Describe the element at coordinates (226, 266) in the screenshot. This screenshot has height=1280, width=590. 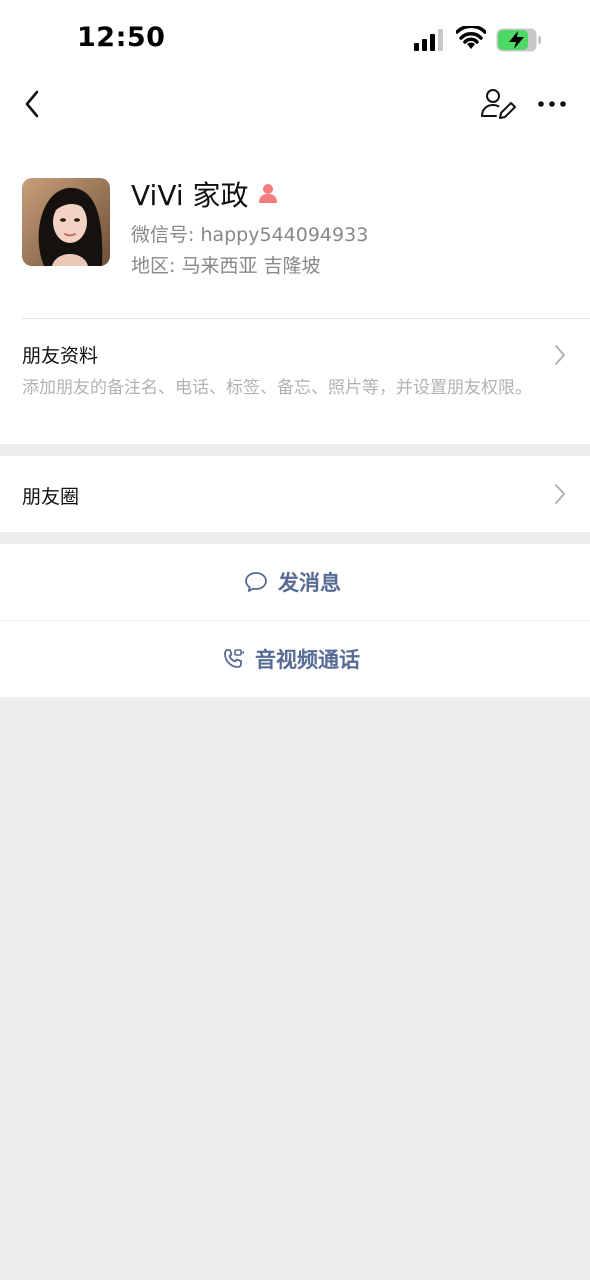
I see `region: 地区: 马来西亚 吉隆坡` at that location.